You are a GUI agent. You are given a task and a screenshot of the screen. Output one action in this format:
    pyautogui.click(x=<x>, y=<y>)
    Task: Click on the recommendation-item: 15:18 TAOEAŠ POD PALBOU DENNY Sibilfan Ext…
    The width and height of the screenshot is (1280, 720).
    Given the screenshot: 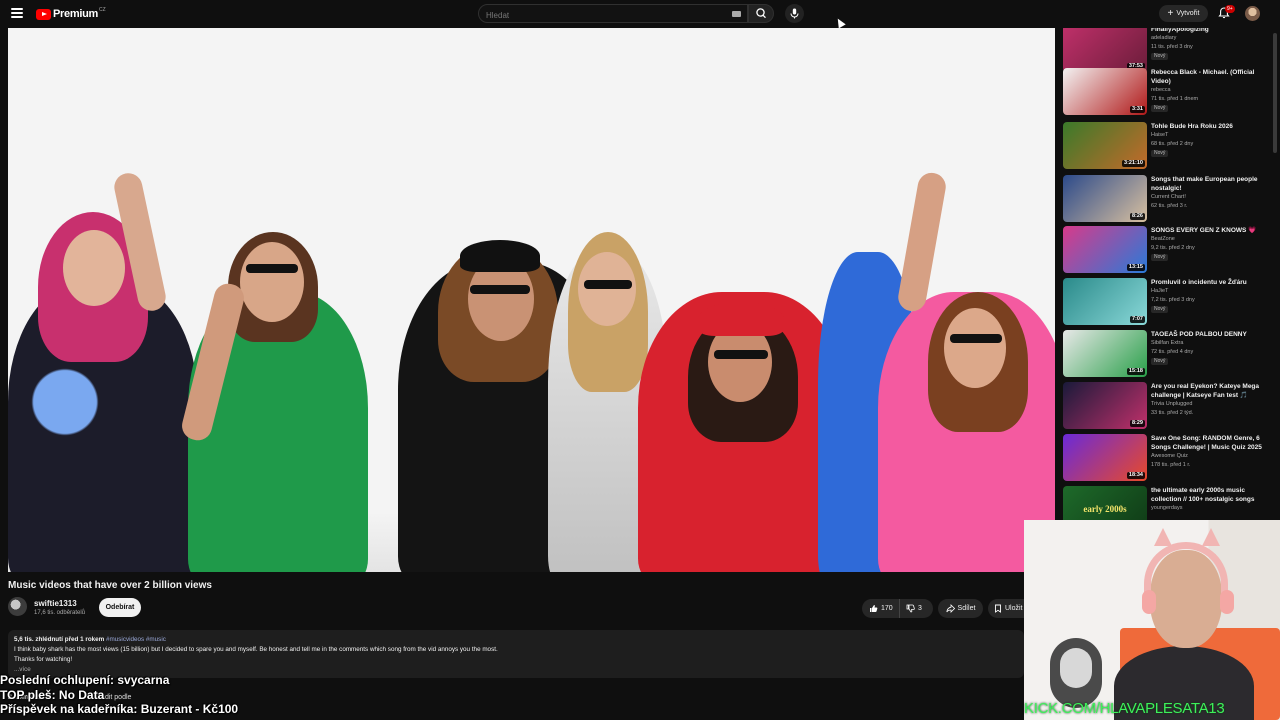 What is the action you would take?
    pyautogui.click(x=1167, y=355)
    